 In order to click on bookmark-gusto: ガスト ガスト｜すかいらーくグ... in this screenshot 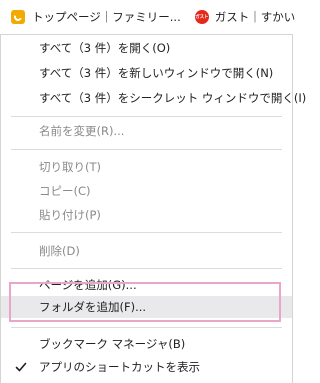, I will do `click(245, 17)`.